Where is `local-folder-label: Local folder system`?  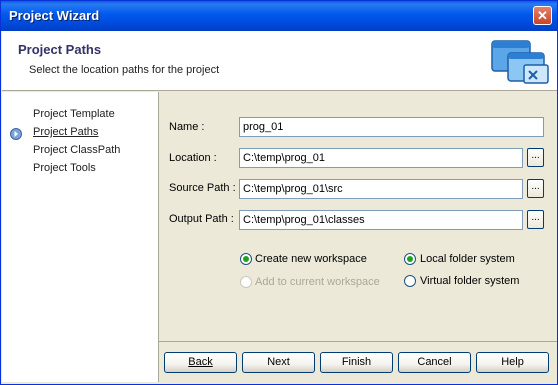
local-folder-label: Local folder system is located at coordinates (467, 259).